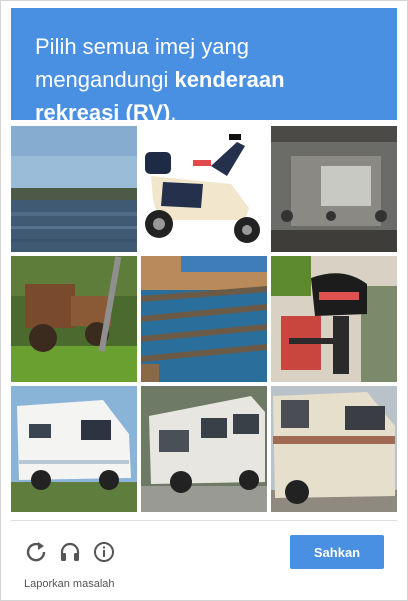 This screenshot has width=408, height=601. What do you see at coordinates (74, 319) in the screenshot?
I see `tile-old-tractor` at bounding box center [74, 319].